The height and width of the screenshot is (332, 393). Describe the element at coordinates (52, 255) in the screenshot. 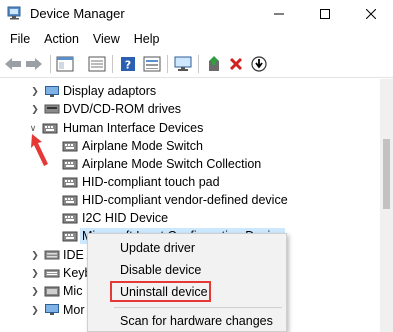

I see `ide-controller-icon` at that location.